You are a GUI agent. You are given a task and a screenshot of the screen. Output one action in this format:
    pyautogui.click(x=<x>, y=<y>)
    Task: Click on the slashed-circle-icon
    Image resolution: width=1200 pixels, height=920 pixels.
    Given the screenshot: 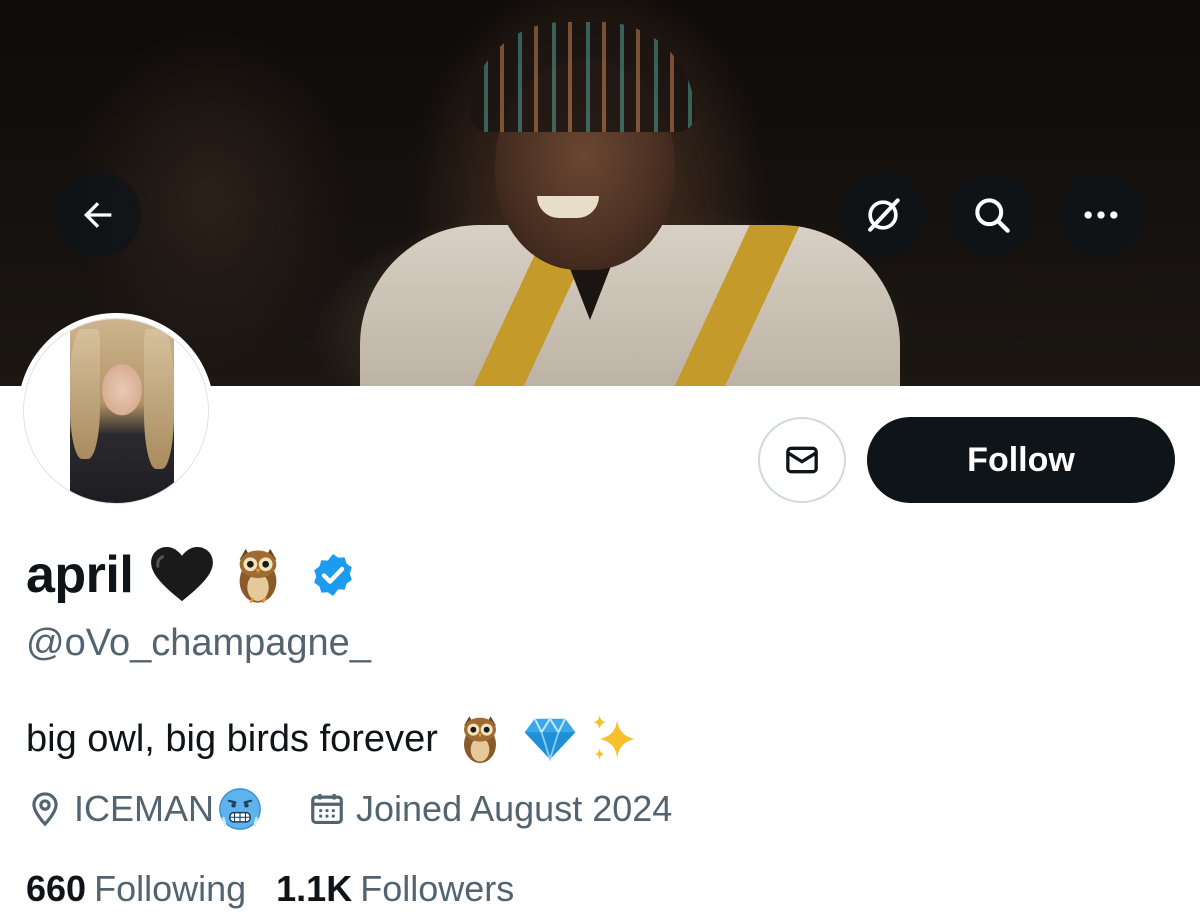 What is the action you would take?
    pyautogui.click(x=884, y=215)
    